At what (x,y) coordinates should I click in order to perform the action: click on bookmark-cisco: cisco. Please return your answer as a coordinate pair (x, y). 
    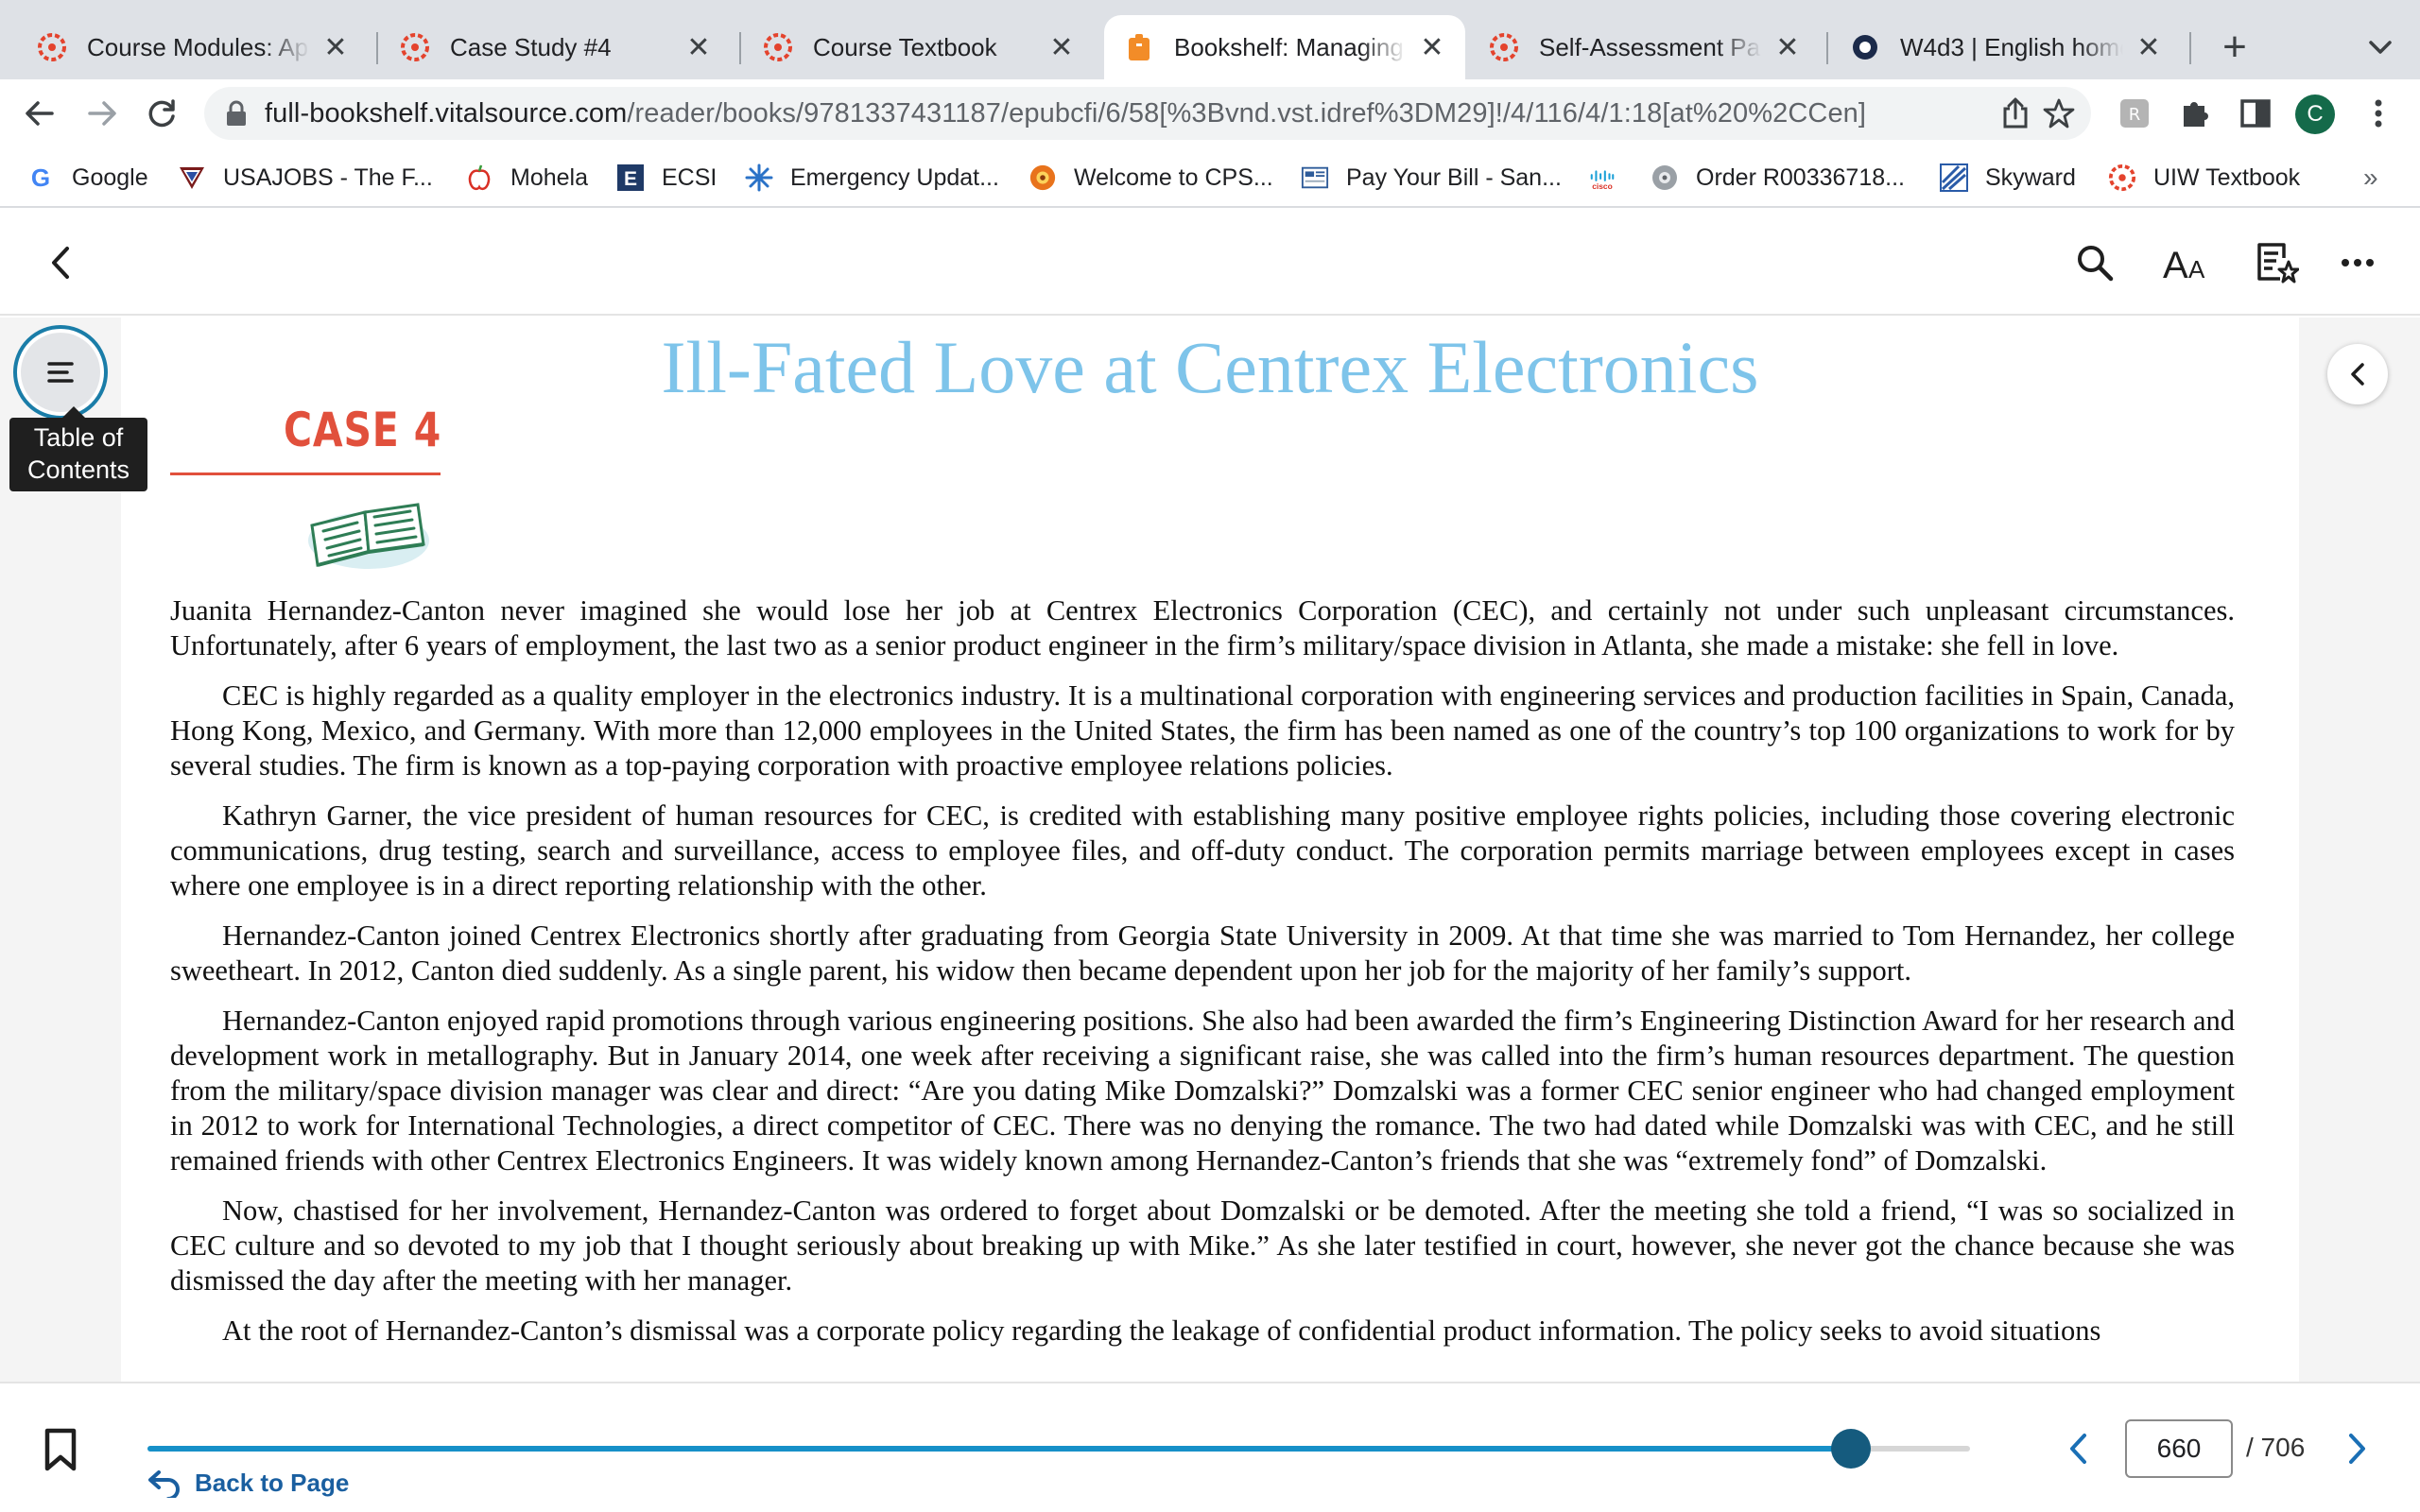
    Looking at the image, I should click on (1611, 177).